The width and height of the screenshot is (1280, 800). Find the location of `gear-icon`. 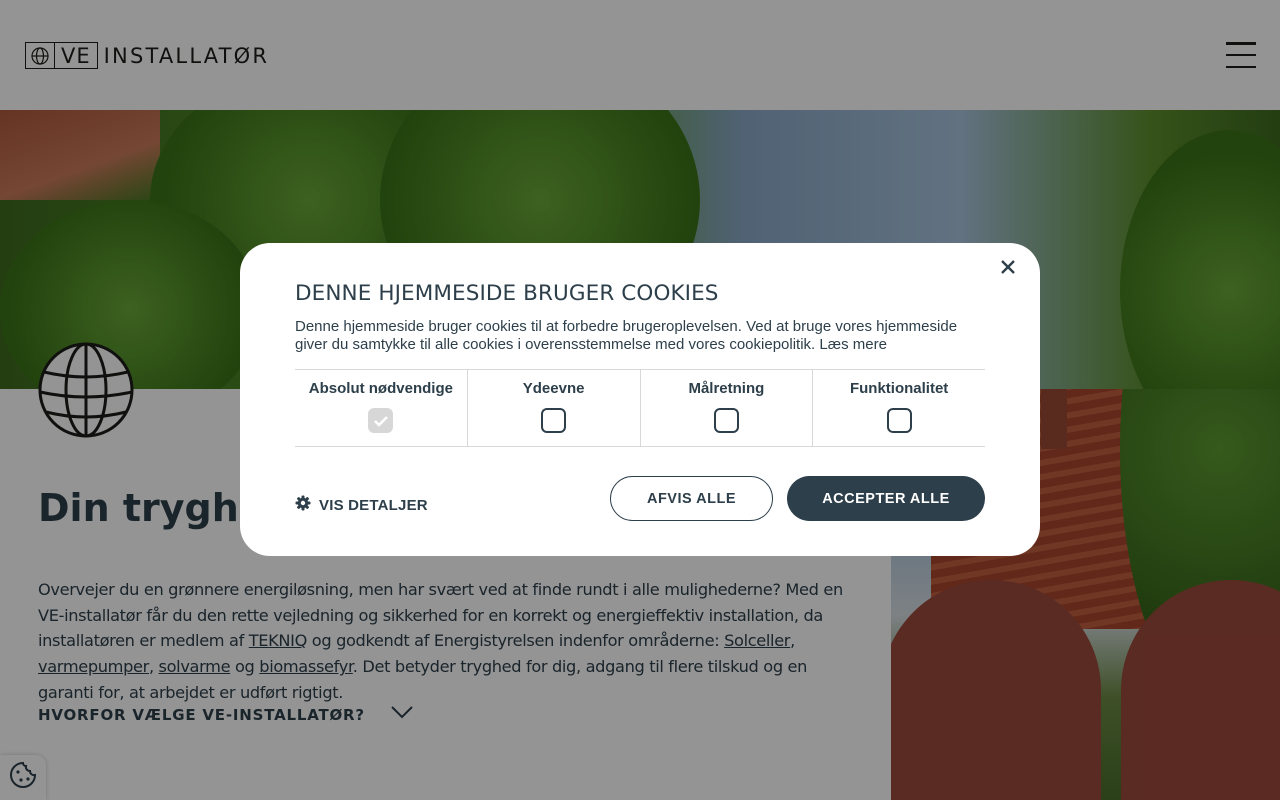

gear-icon is located at coordinates (303, 505).